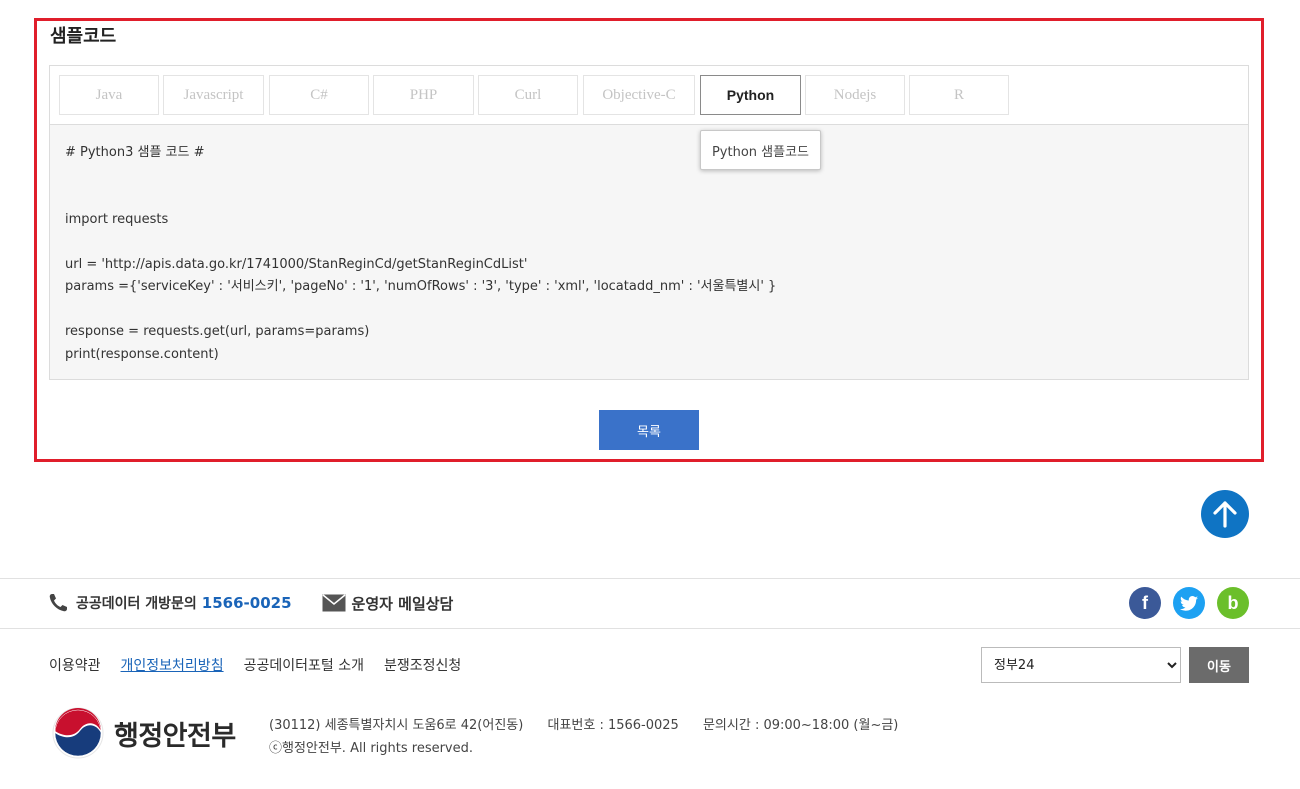 The image size is (1300, 789). What do you see at coordinates (319, 95) in the screenshot?
I see `tab-csharp: C#` at bounding box center [319, 95].